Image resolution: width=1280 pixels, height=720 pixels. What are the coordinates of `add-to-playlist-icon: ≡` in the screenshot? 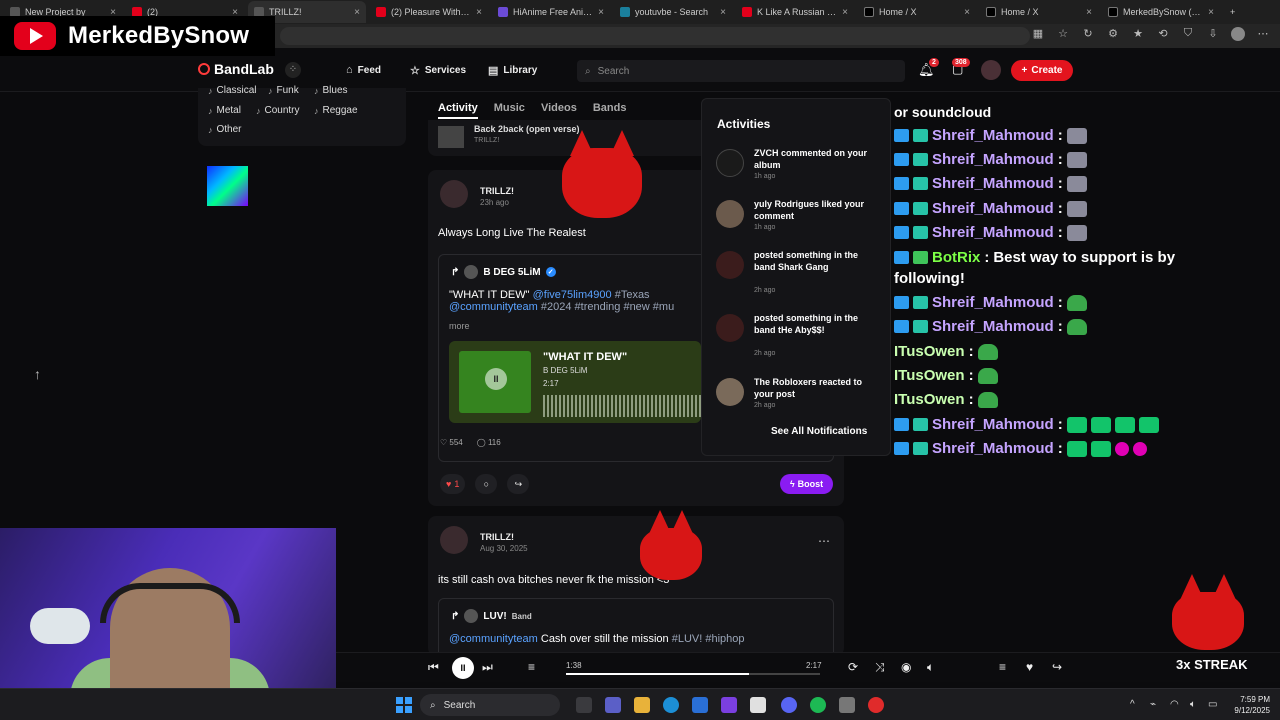 It's located at (1002, 667).